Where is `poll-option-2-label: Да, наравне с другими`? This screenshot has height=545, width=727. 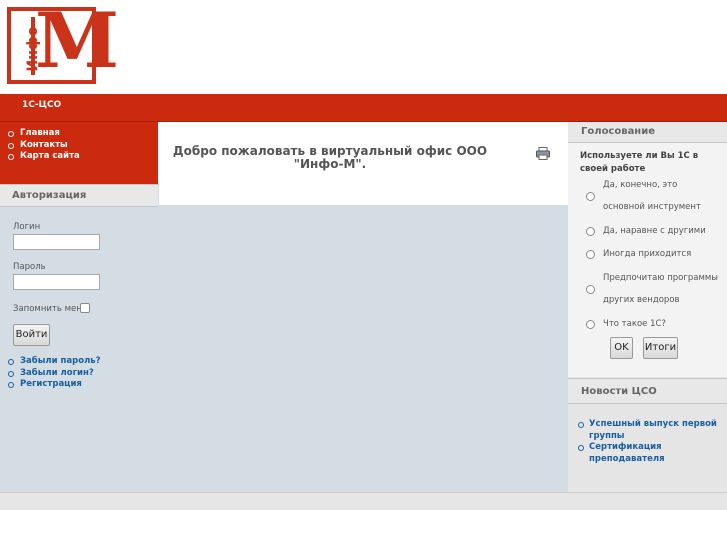 poll-option-2-label: Да, наравне с другими is located at coordinates (654, 231).